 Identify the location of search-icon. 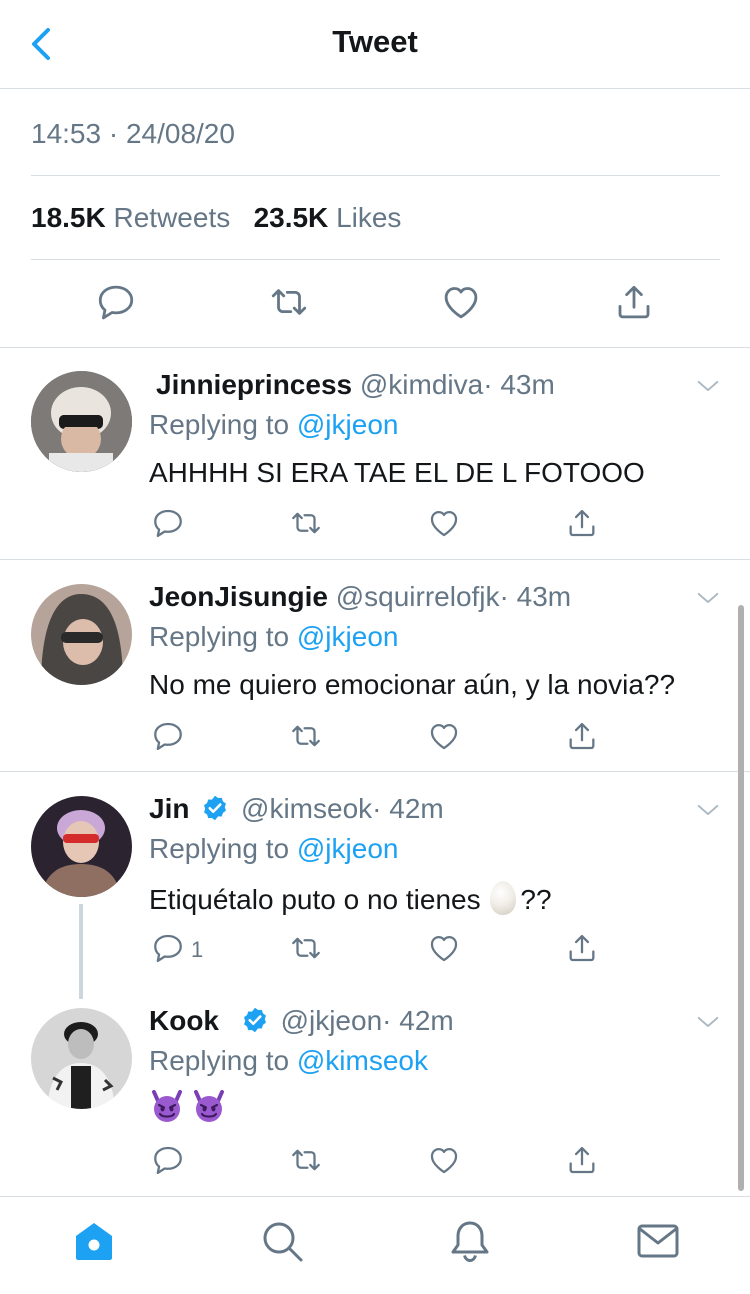
(283, 1242).